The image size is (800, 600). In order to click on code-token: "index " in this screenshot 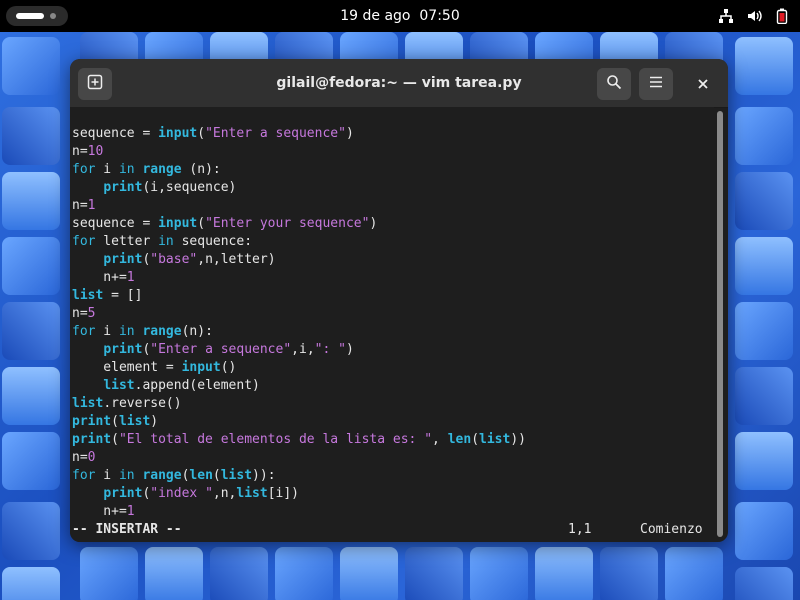, I will do `click(181, 493)`.